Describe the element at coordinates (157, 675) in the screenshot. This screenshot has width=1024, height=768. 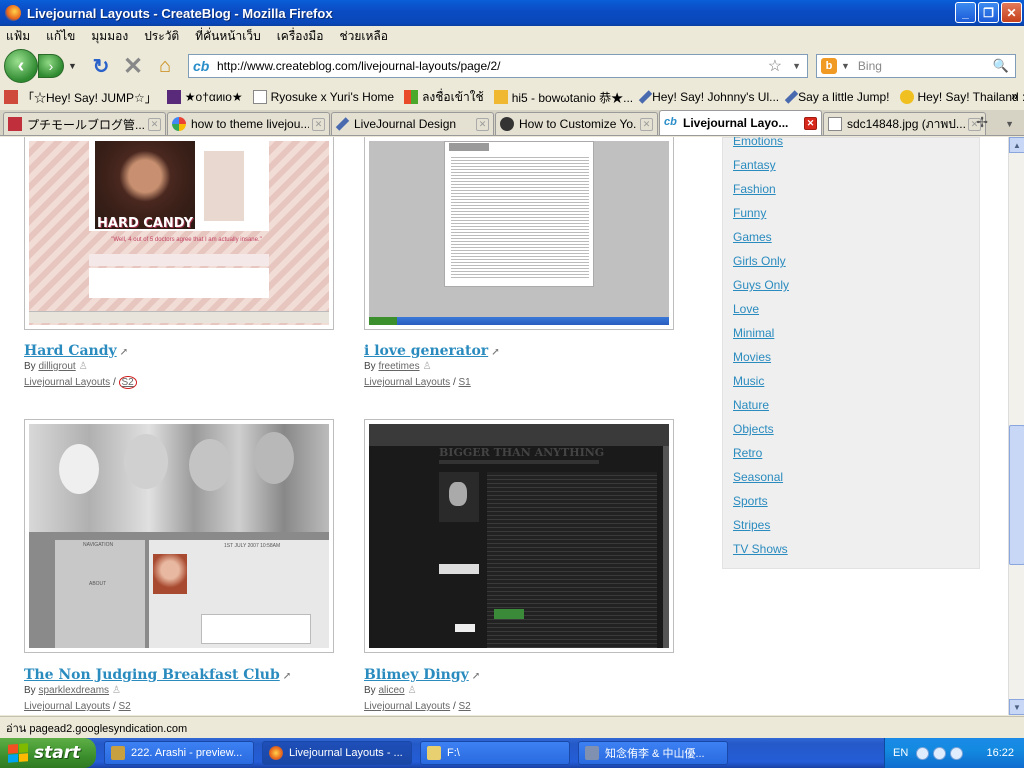
I see `layout-title-link: The Non Judging Breakfast Club ↗` at that location.